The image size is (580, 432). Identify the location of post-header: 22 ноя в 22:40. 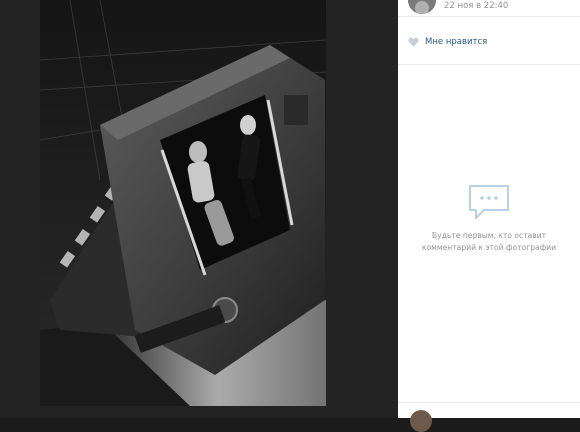
(489, 8).